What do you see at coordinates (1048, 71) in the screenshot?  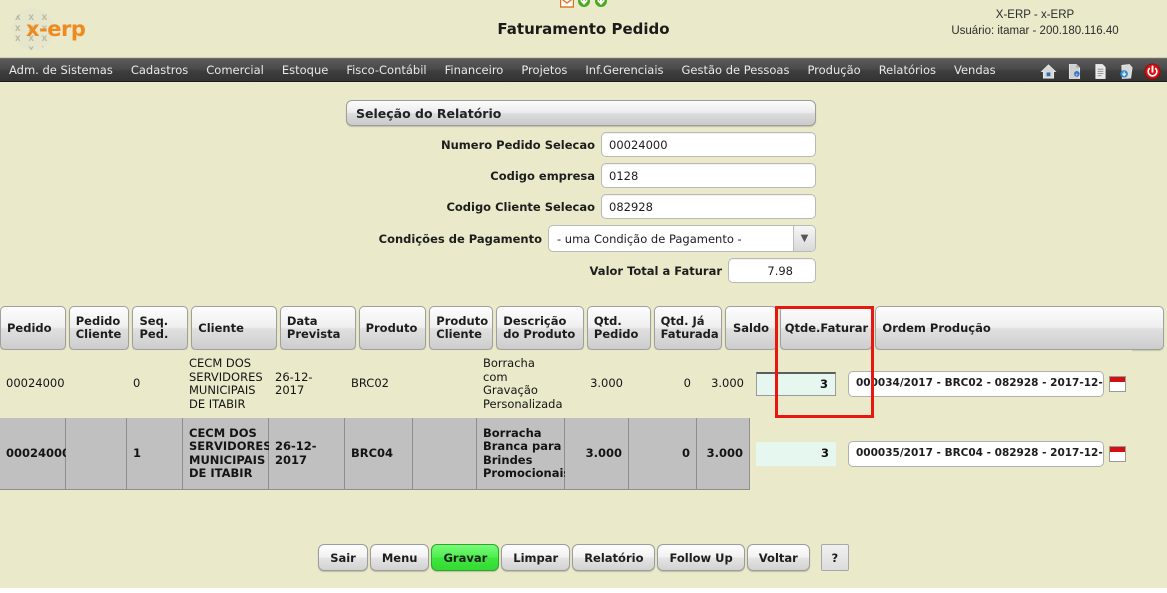 I see `home-icon` at bounding box center [1048, 71].